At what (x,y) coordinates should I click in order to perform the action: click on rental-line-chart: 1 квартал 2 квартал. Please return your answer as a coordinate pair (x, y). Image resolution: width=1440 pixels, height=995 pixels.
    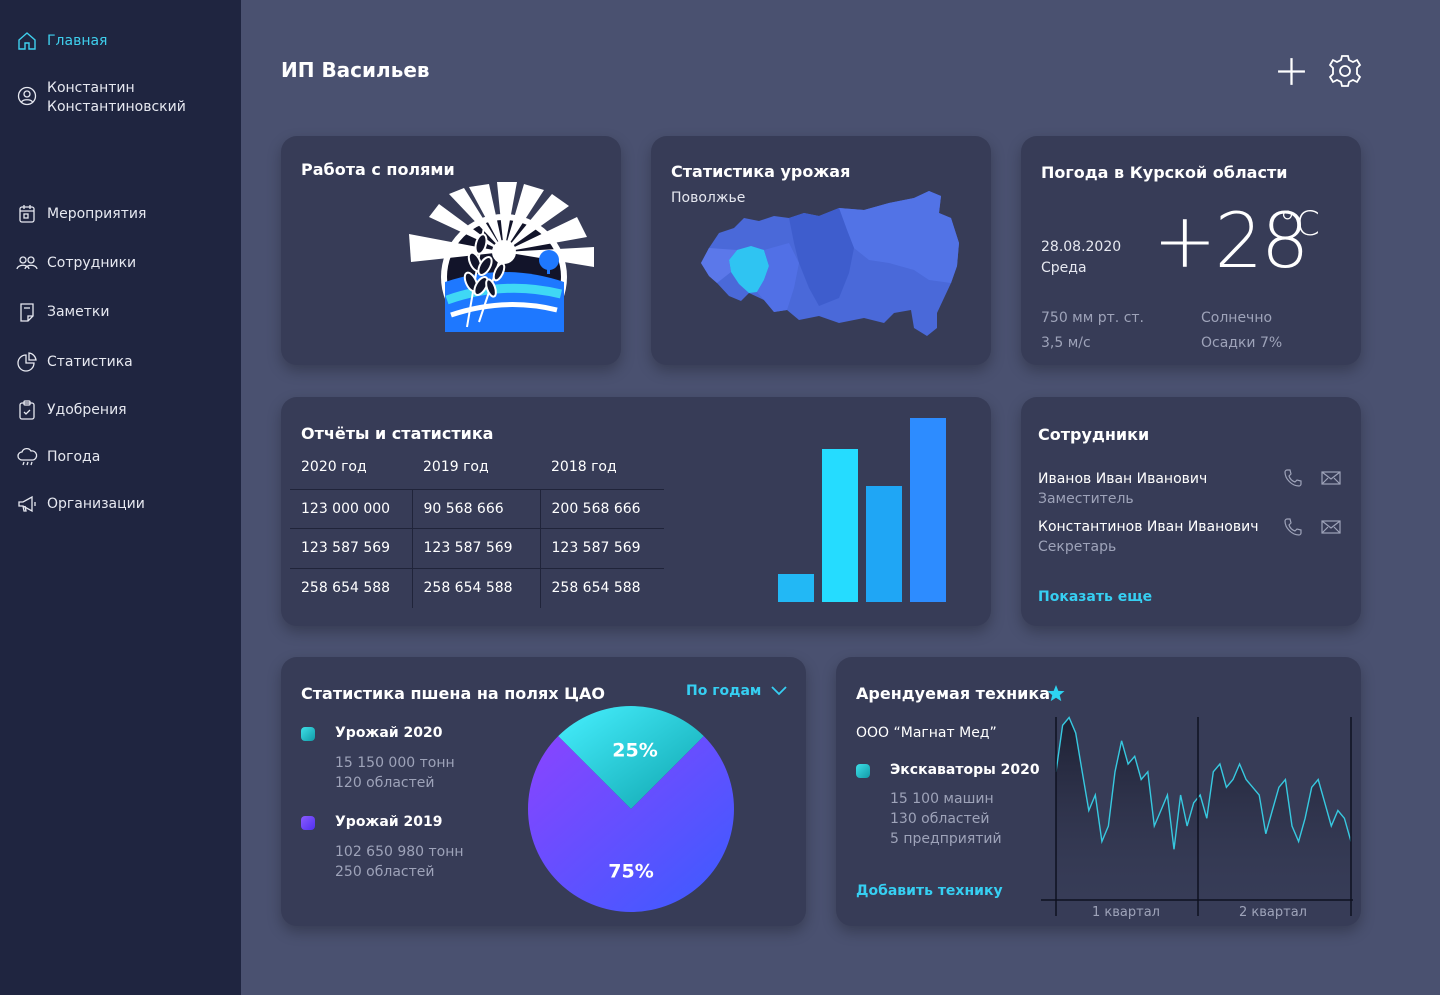
    Looking at the image, I should click on (1197, 818).